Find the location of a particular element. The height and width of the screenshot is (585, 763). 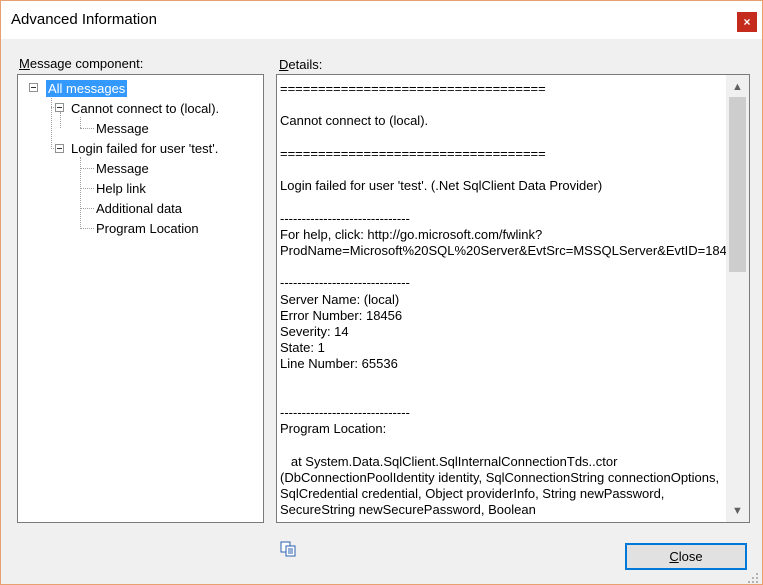

tree-node-additional-data: Additional data is located at coordinates (139, 208).